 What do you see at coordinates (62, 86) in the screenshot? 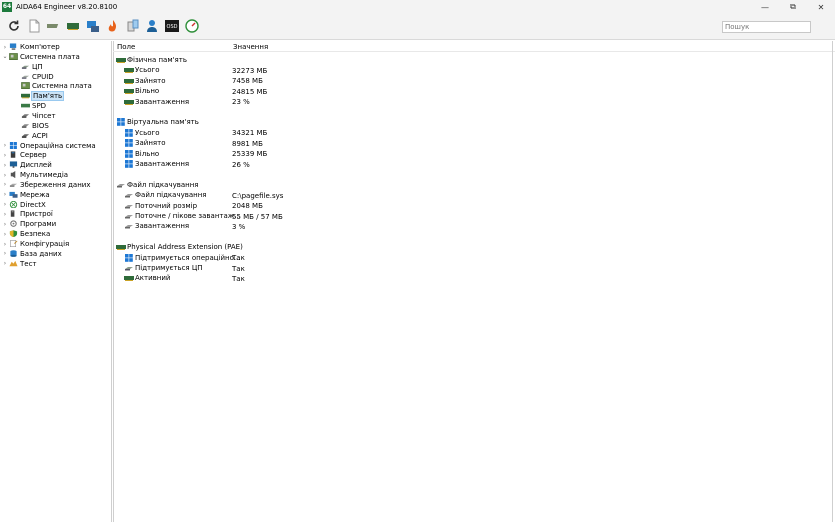
I see `tree-item-label: Системна плата` at bounding box center [62, 86].